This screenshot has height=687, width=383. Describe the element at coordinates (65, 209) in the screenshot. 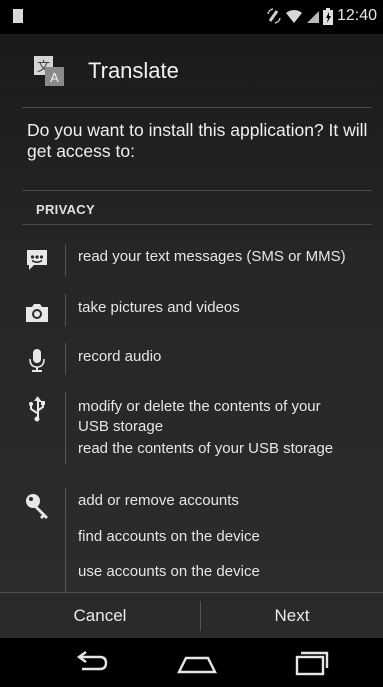

I see `section-privacy: PRIVACY` at that location.